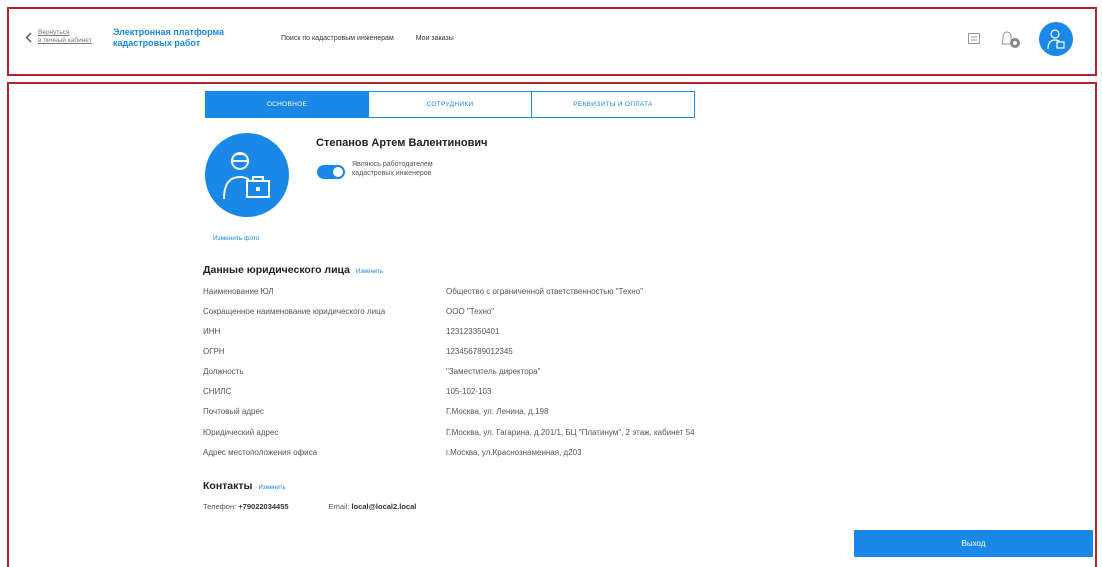 This screenshot has width=1102, height=567. I want to click on field-label: Должность, so click(223, 371).